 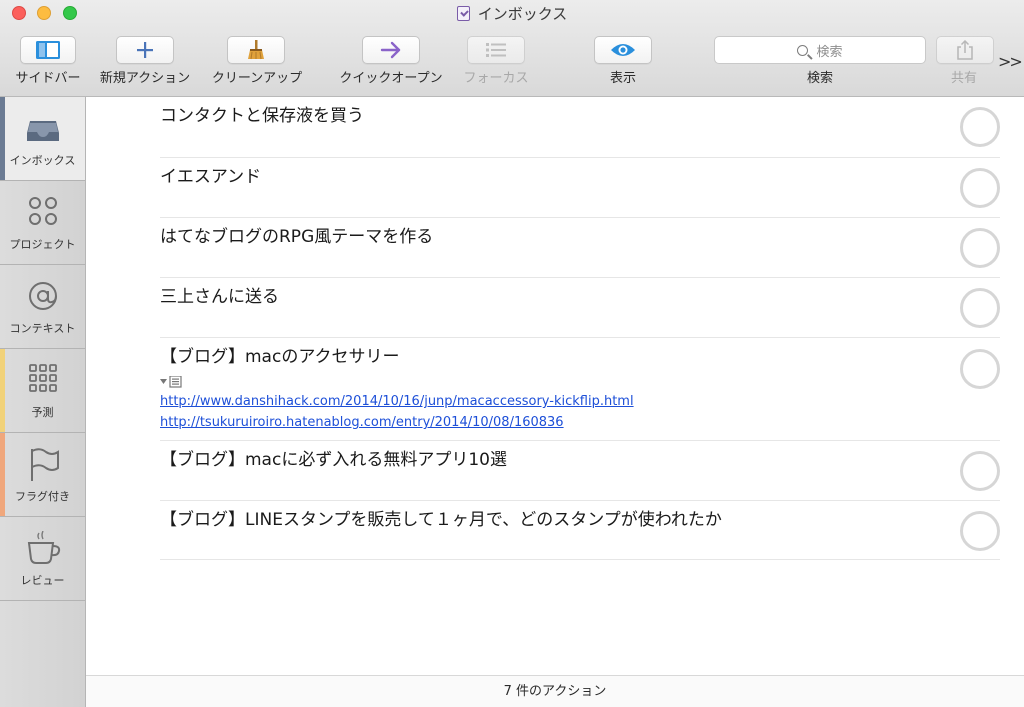 I want to click on action-count: 7 件のアクション, so click(x=555, y=691).